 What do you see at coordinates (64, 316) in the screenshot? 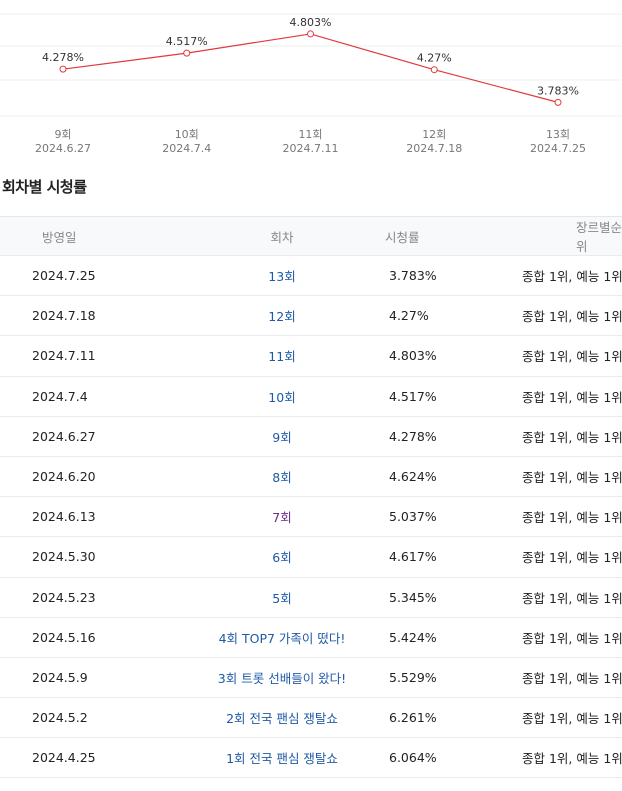
I see `cell-date: 2024.7.18` at bounding box center [64, 316].